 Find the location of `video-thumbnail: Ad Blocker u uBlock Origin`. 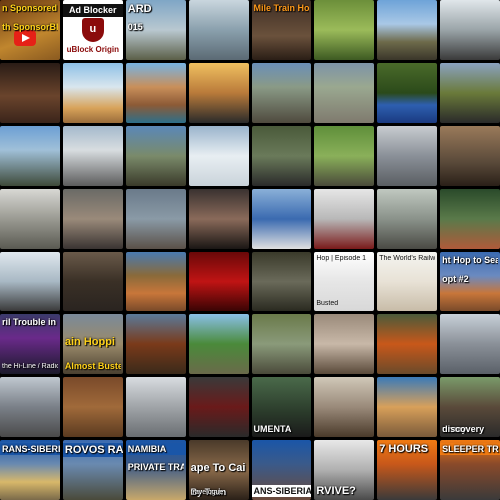

video-thumbnail: Ad Blocker u uBlock Origin is located at coordinates (92, 30).